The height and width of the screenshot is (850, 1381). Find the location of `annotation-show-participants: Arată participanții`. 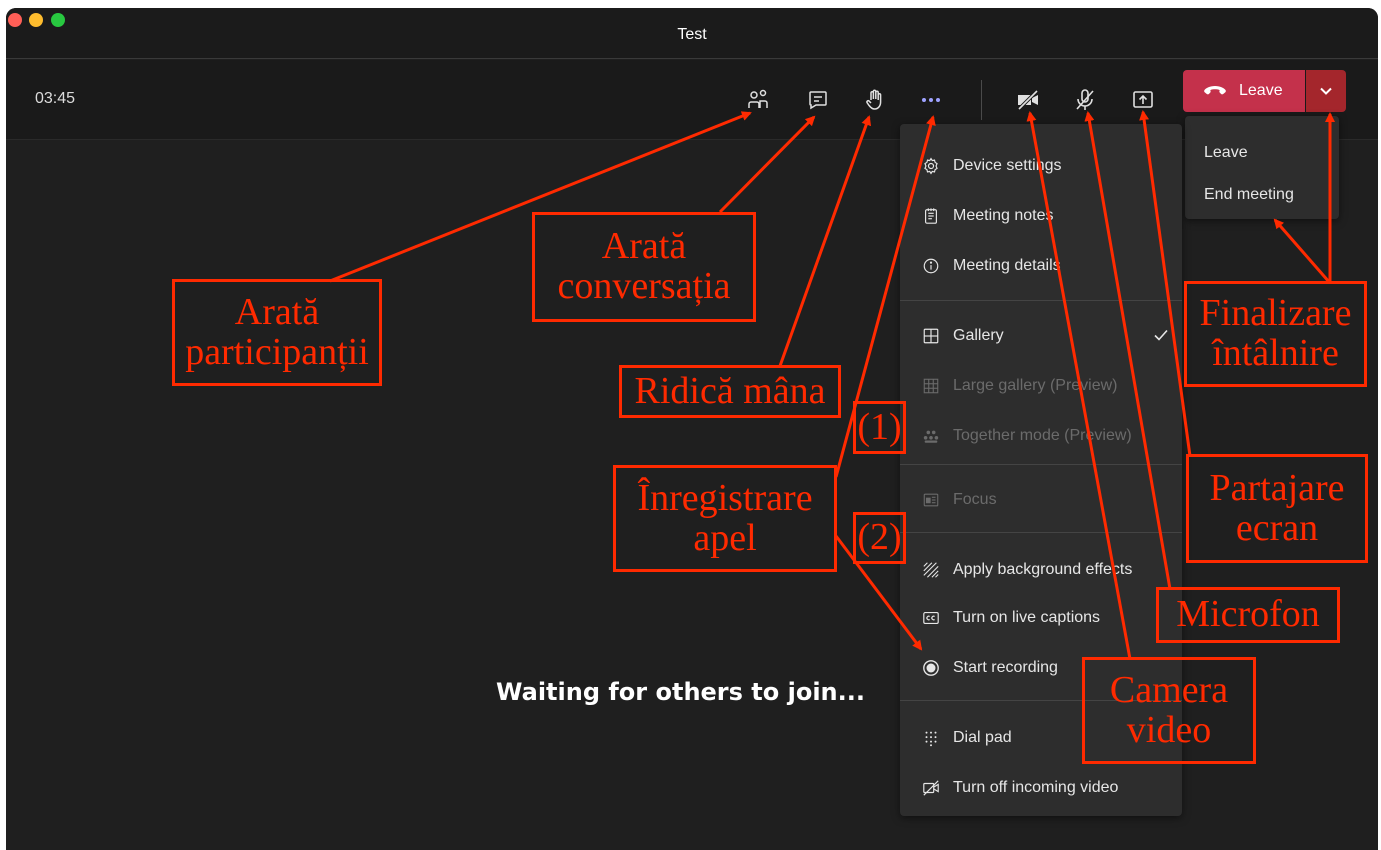

annotation-show-participants: Arată participanții is located at coordinates (277, 332).